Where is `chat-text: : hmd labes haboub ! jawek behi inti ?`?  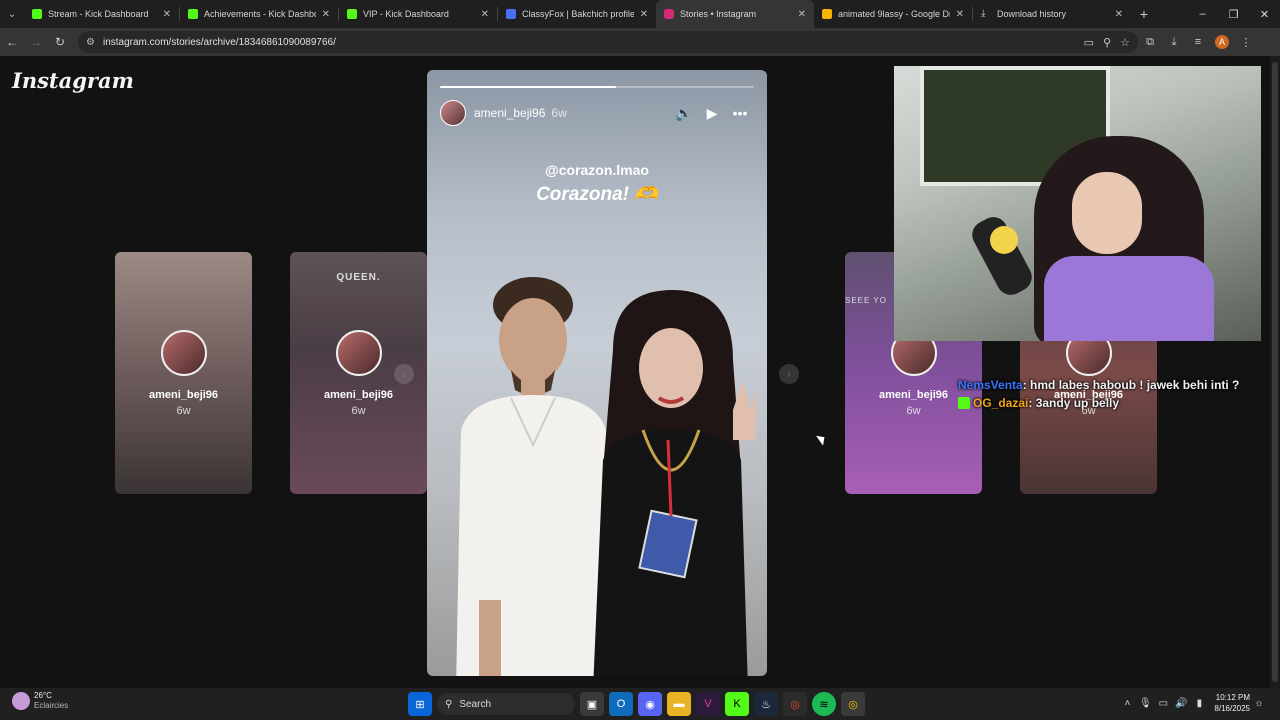
chat-text: : hmd labes haboub ! jawek behi inti ? is located at coordinates (1131, 385).